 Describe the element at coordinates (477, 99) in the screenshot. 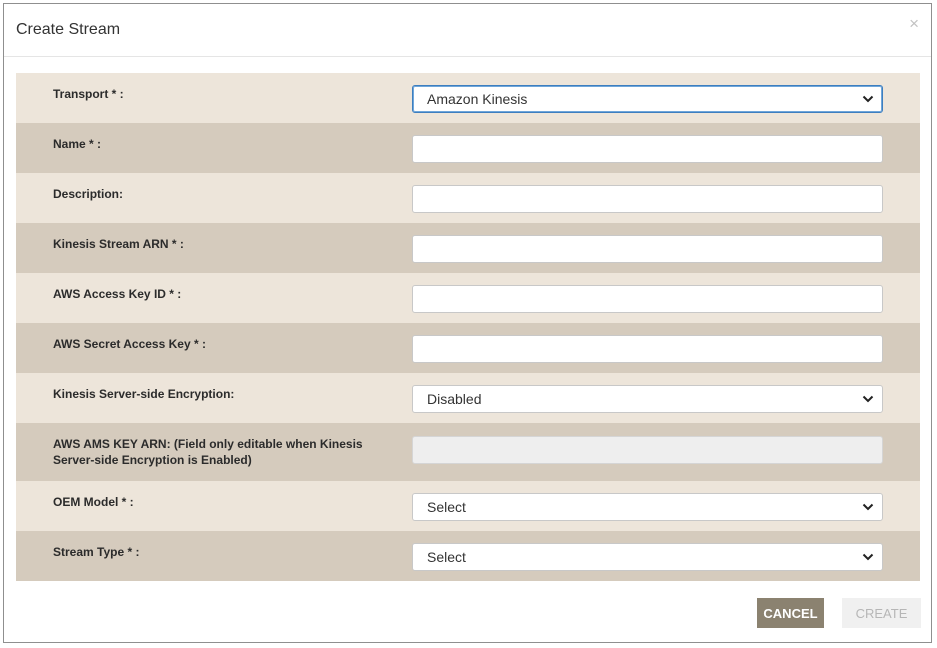

I see `transport-value: Amazon Kinesis` at that location.